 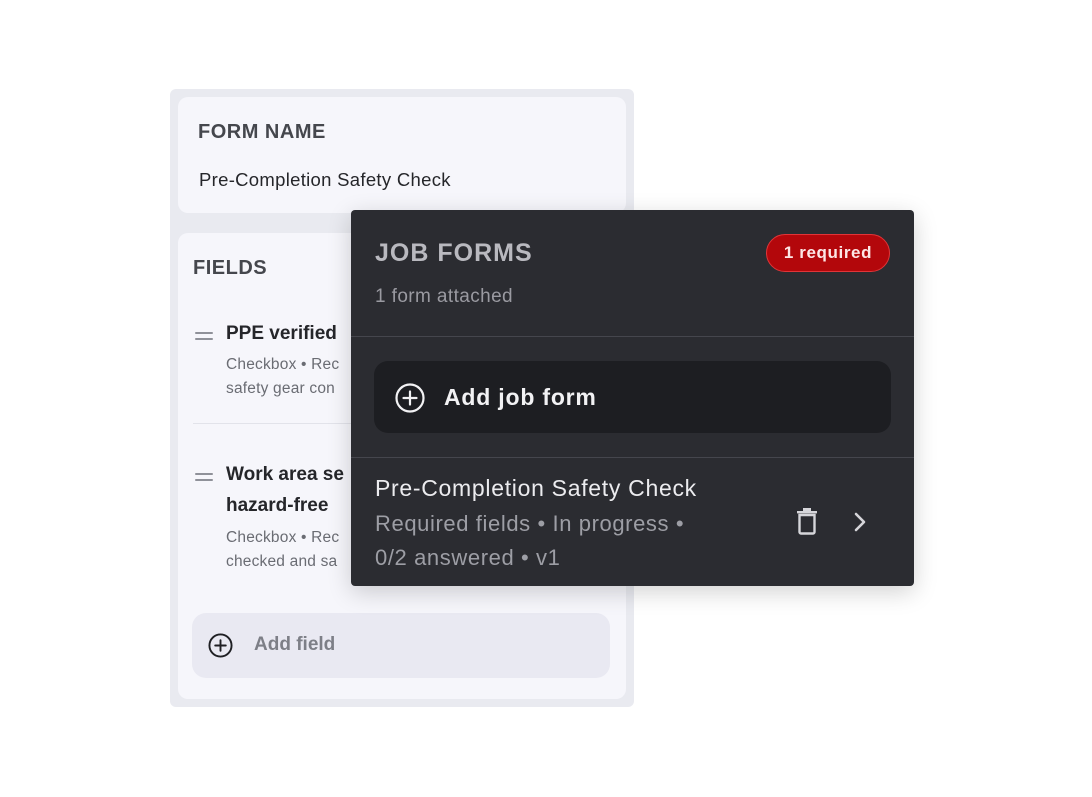 I want to click on fields-label: FIELDS, so click(x=230, y=268).